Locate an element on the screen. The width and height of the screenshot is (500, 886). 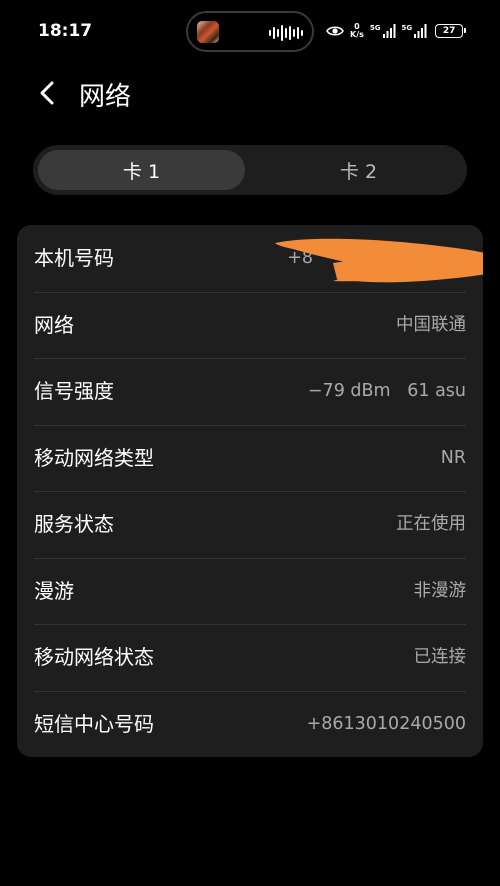
network-type-row: 移动网络类型 NR is located at coordinates (250, 458).